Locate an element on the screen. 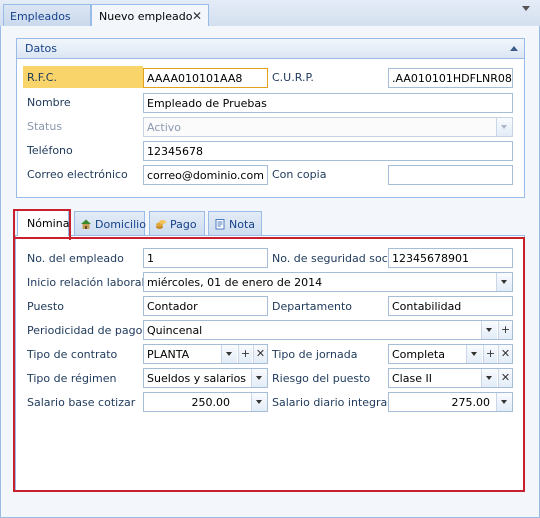 The image size is (540, 518). con-copia-label: Con copia is located at coordinates (299, 174).